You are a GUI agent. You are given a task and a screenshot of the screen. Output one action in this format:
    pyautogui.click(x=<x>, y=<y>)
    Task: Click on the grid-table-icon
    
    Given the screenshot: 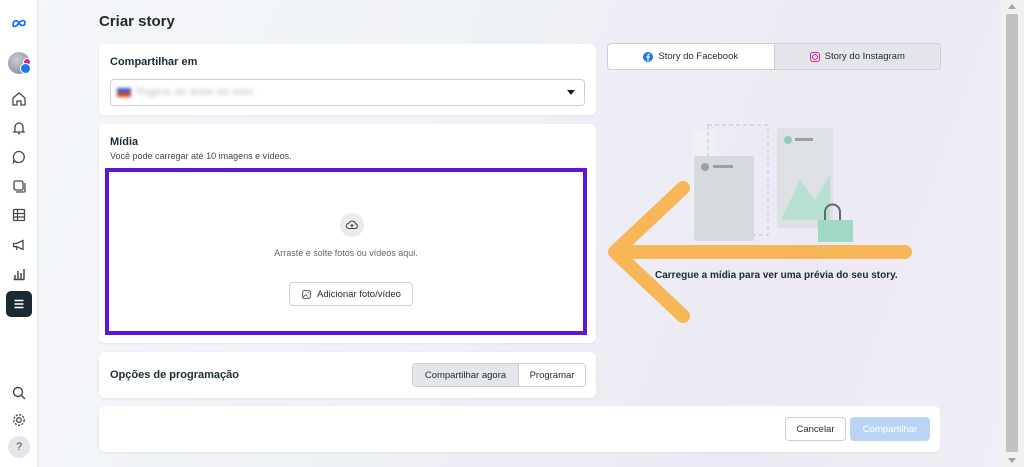 What is the action you would take?
    pyautogui.click(x=19, y=215)
    